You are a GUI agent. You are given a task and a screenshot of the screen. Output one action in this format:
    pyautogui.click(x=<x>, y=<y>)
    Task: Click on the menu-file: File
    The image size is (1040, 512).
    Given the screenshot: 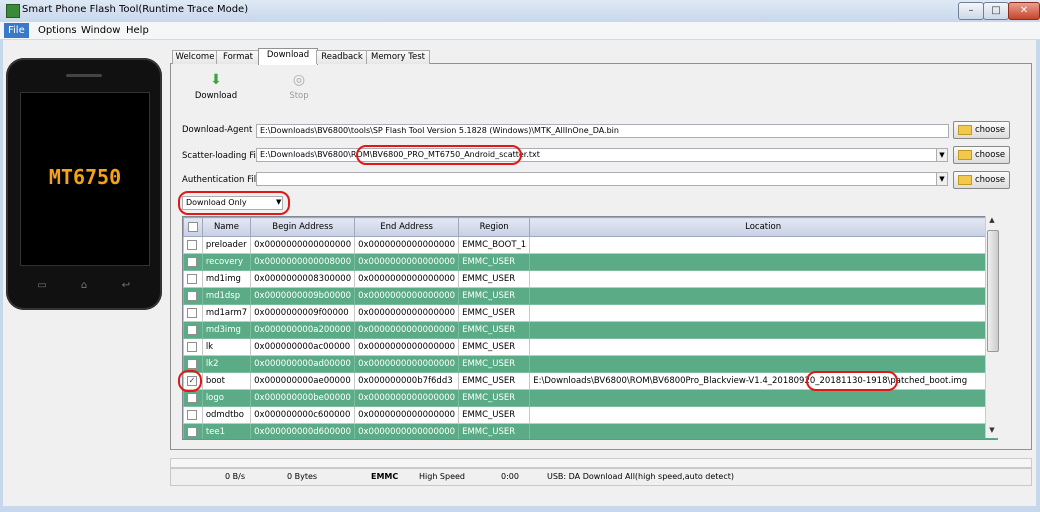 What is the action you would take?
    pyautogui.click(x=16, y=30)
    